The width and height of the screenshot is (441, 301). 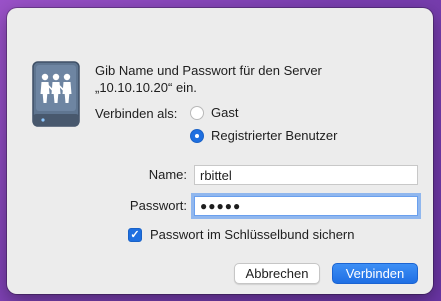 I want to click on keychain-checkbox-label: Passwort im Schlüsselbund sichern, so click(x=252, y=234).